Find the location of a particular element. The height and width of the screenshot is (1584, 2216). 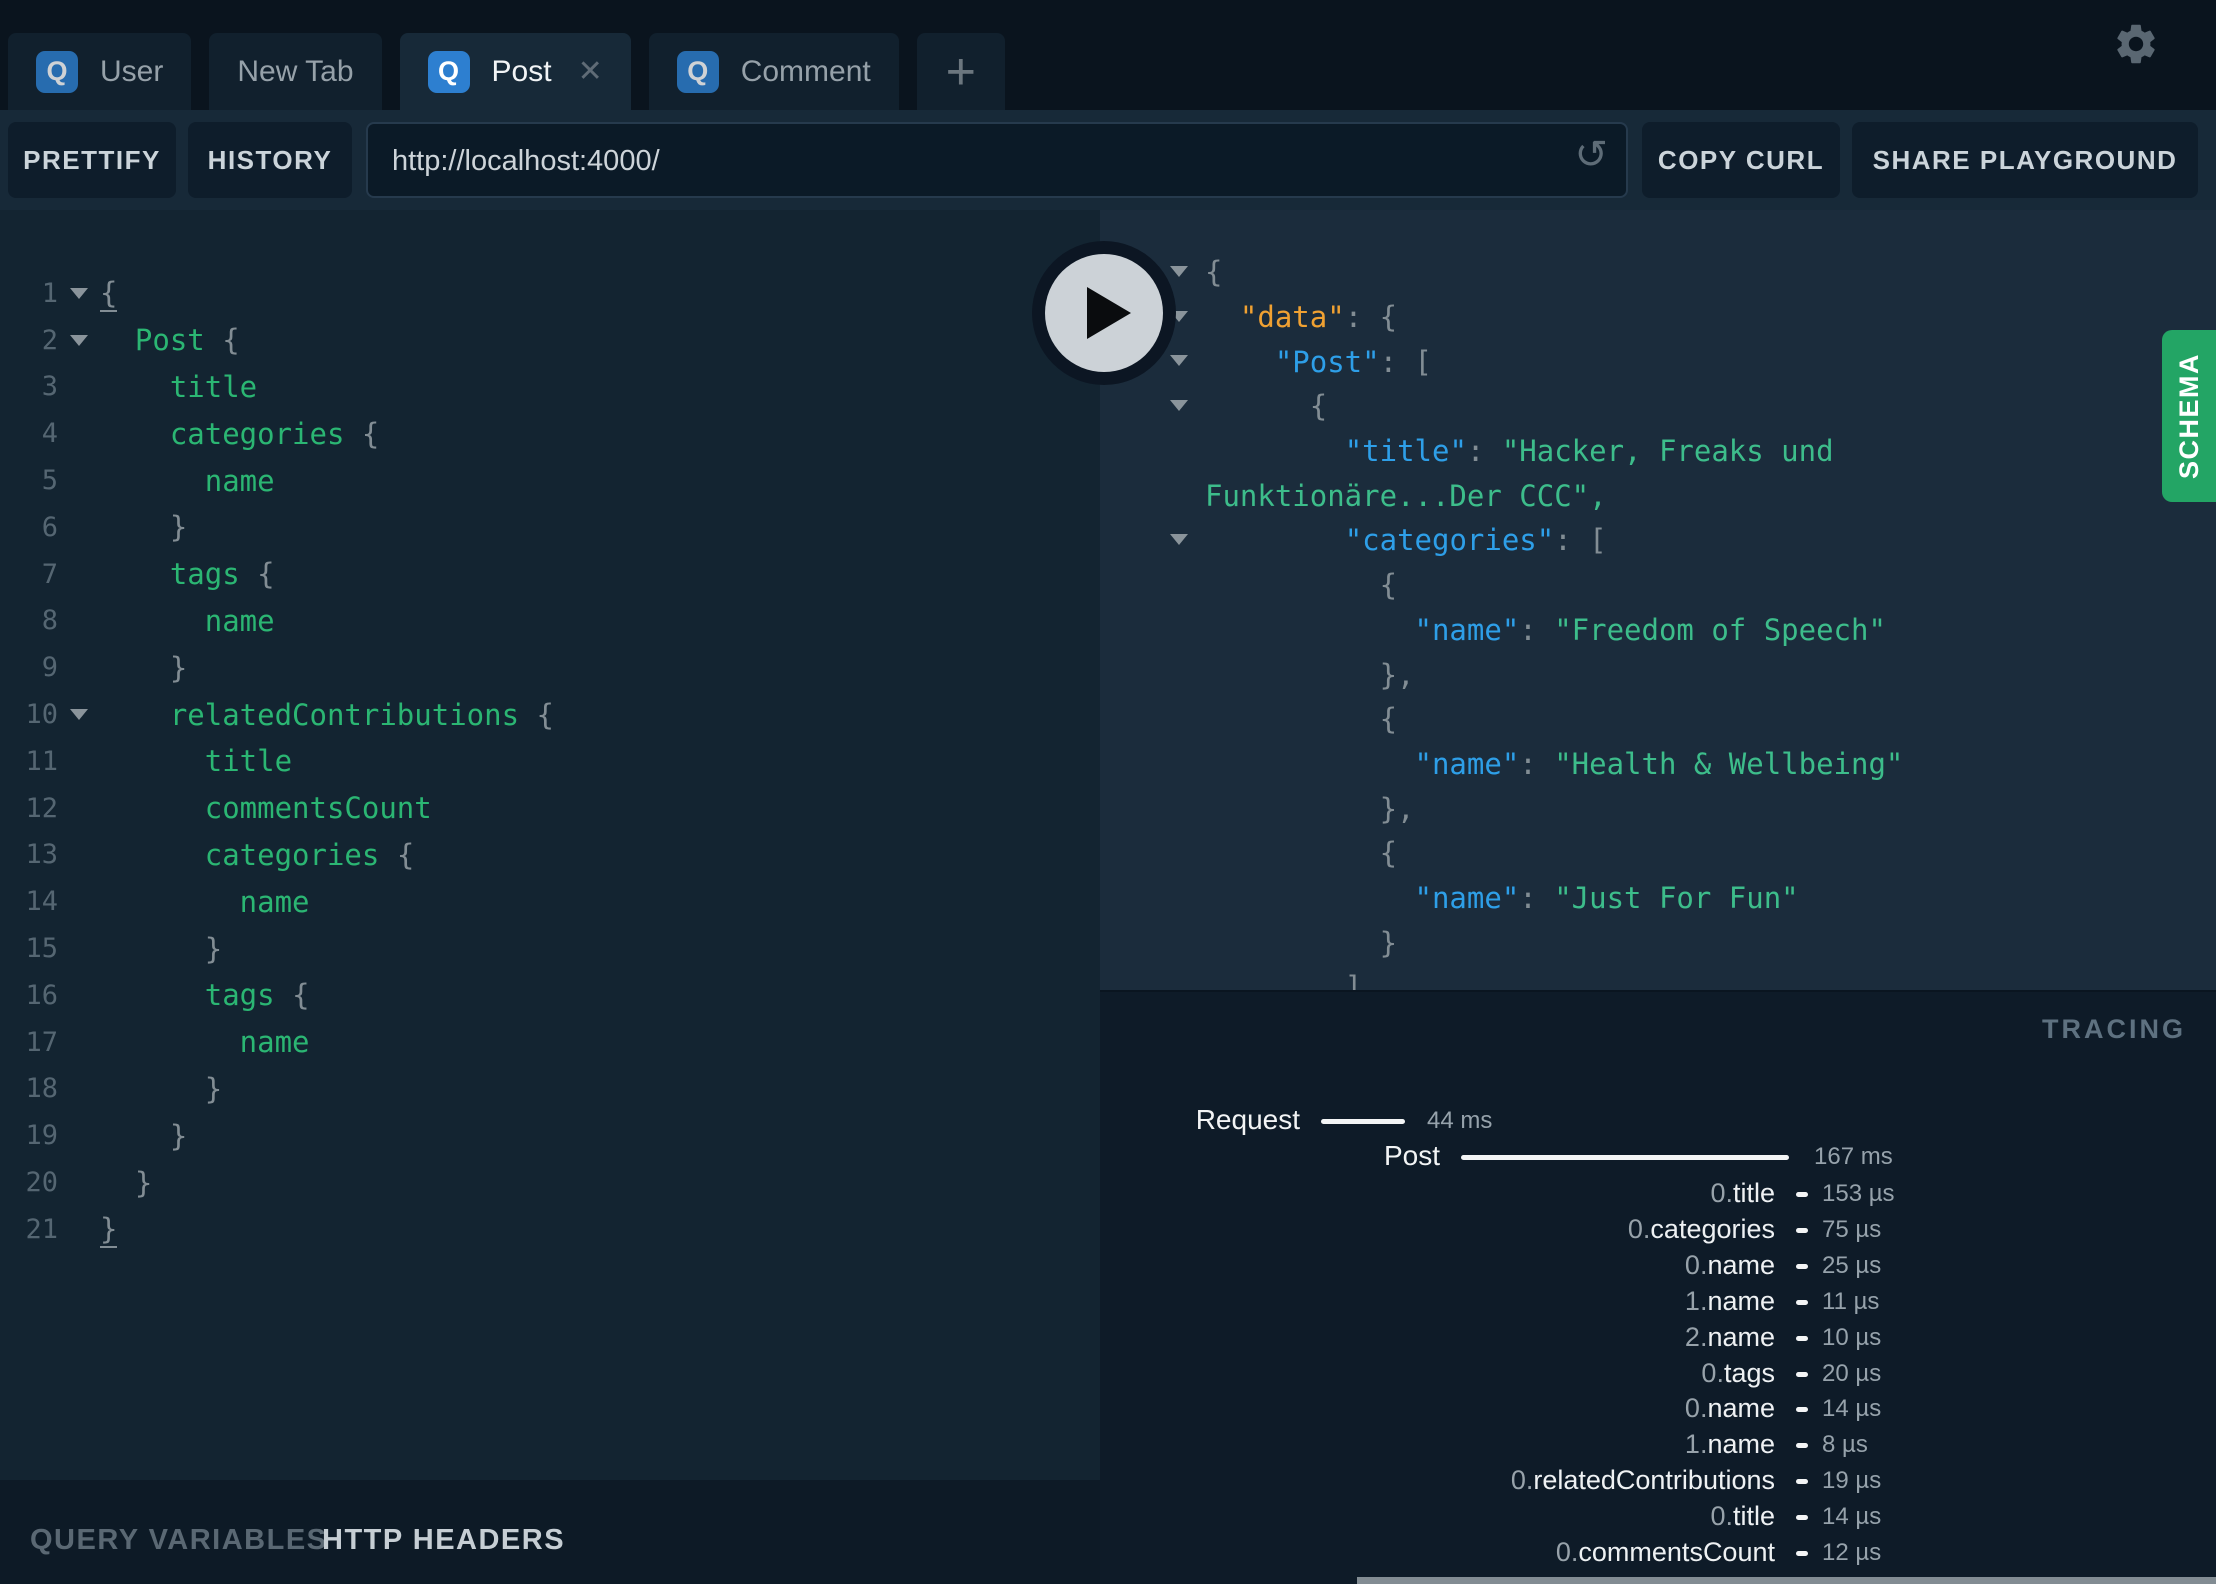

tracing-field-label: 0.relatedContributions is located at coordinates (1642, 1480).